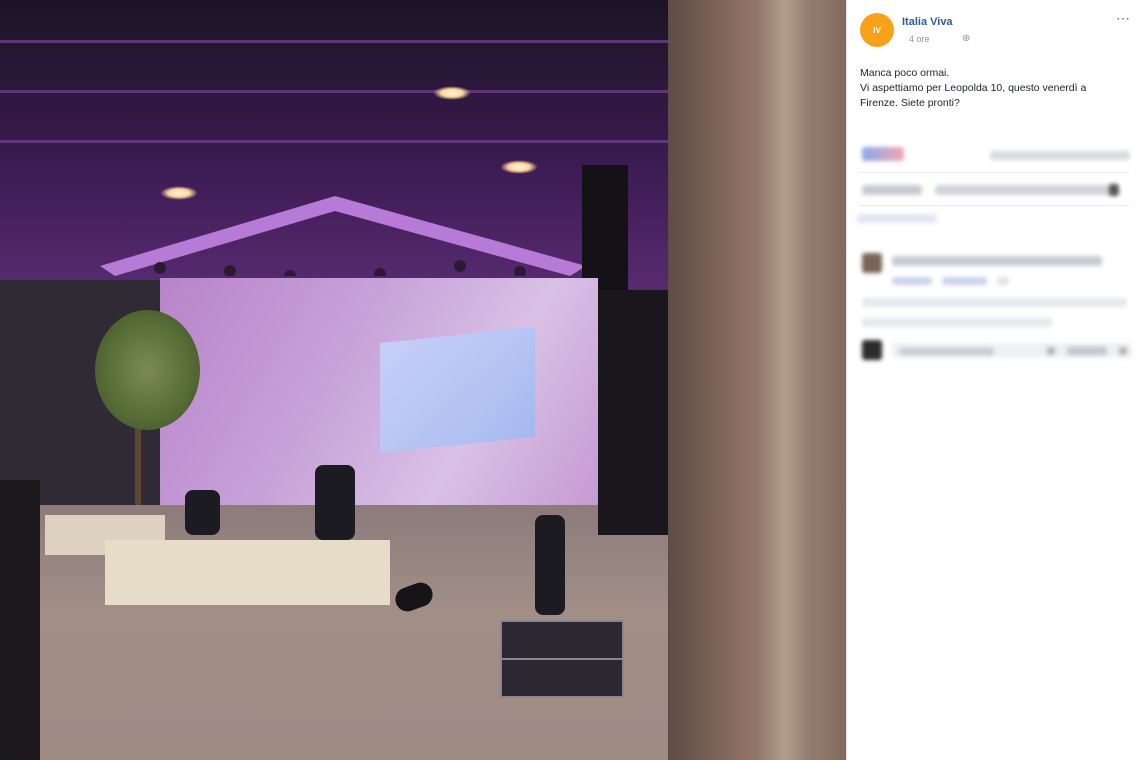 Image resolution: width=1140 pixels, height=760 pixels. Describe the element at coordinates (872, 350) in the screenshot. I see `viewer-avatar` at that location.